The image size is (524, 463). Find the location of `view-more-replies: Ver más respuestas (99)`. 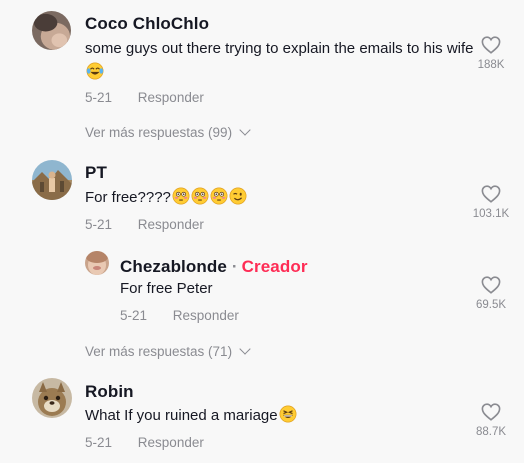

view-more-replies: Ver más respuestas (99) is located at coordinates (168, 132).